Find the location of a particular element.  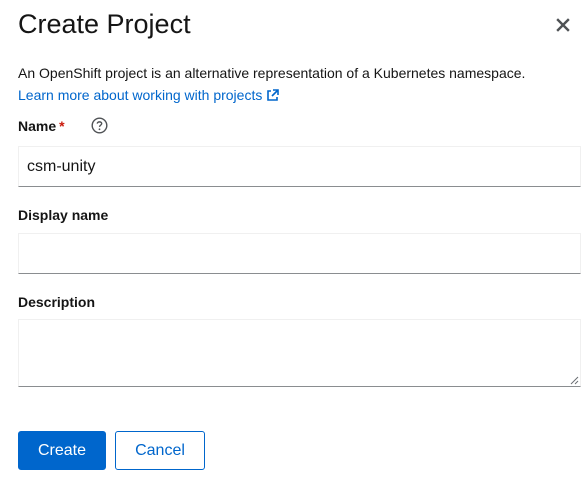

display-name-input is located at coordinates (299, 253).